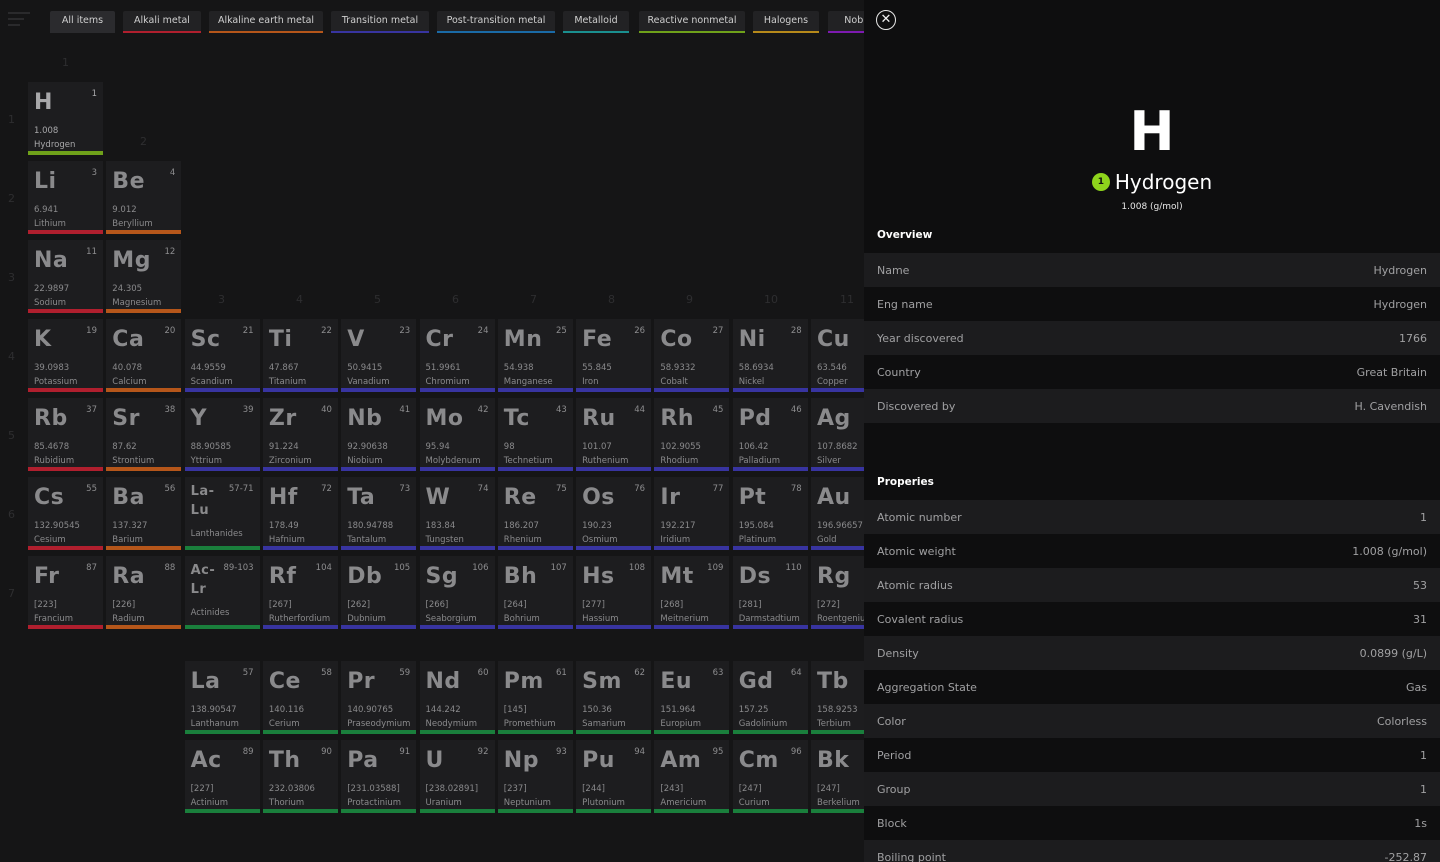 Image resolution: width=1440 pixels, height=862 pixels. Describe the element at coordinates (131, 260) in the screenshot. I see `element-symbol: Mg` at that location.